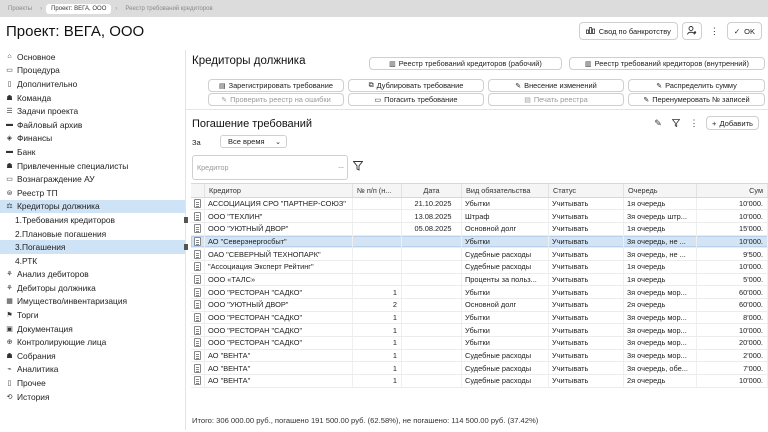  What do you see at coordinates (556, 99) in the screenshot?
I see `print-registry-button: ▤ Печать реестра` at bounding box center [556, 99].